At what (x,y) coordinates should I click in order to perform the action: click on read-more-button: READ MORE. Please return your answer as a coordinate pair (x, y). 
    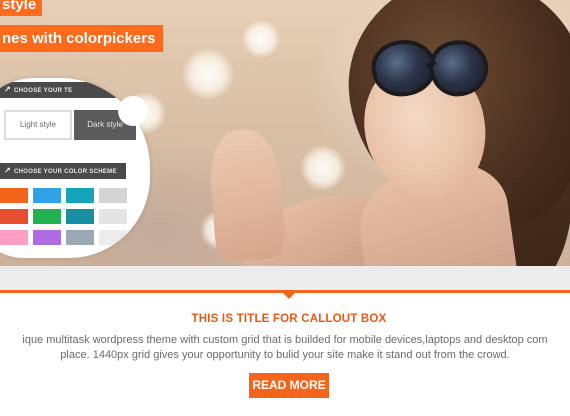
    Looking at the image, I should click on (289, 385).